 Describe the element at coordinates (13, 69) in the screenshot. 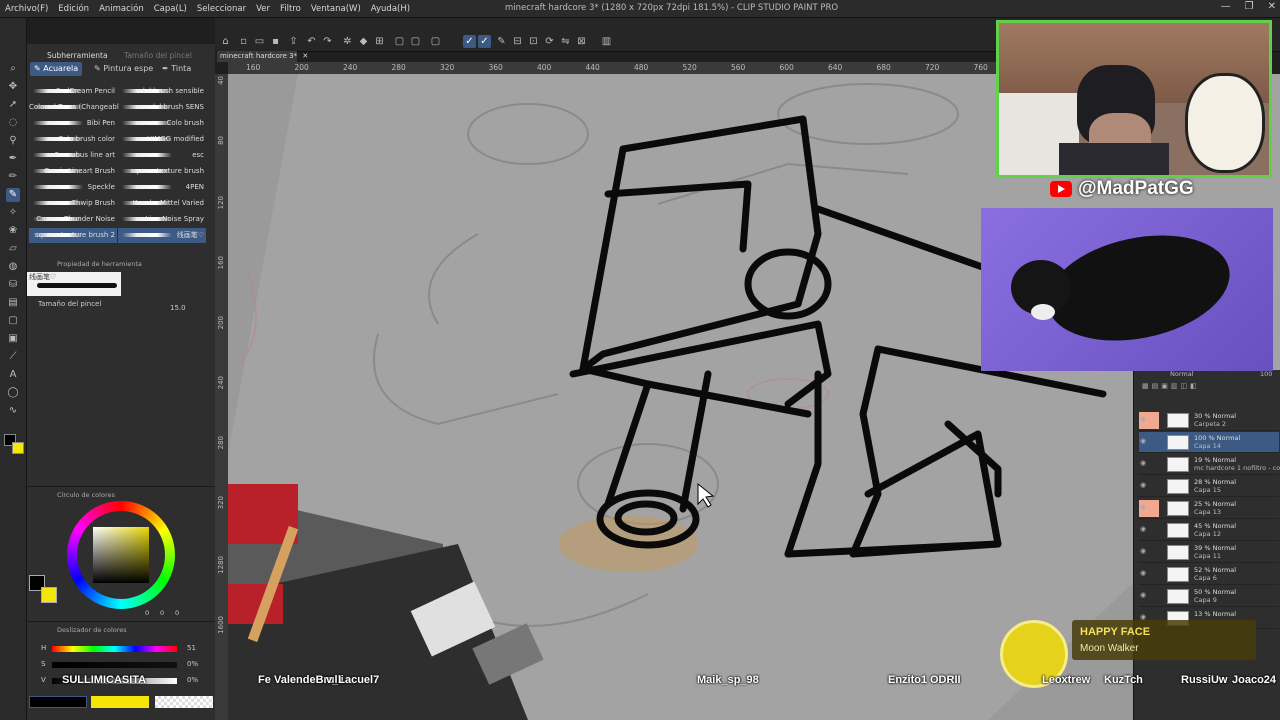

I see `zoom-icon: ⌕` at that location.